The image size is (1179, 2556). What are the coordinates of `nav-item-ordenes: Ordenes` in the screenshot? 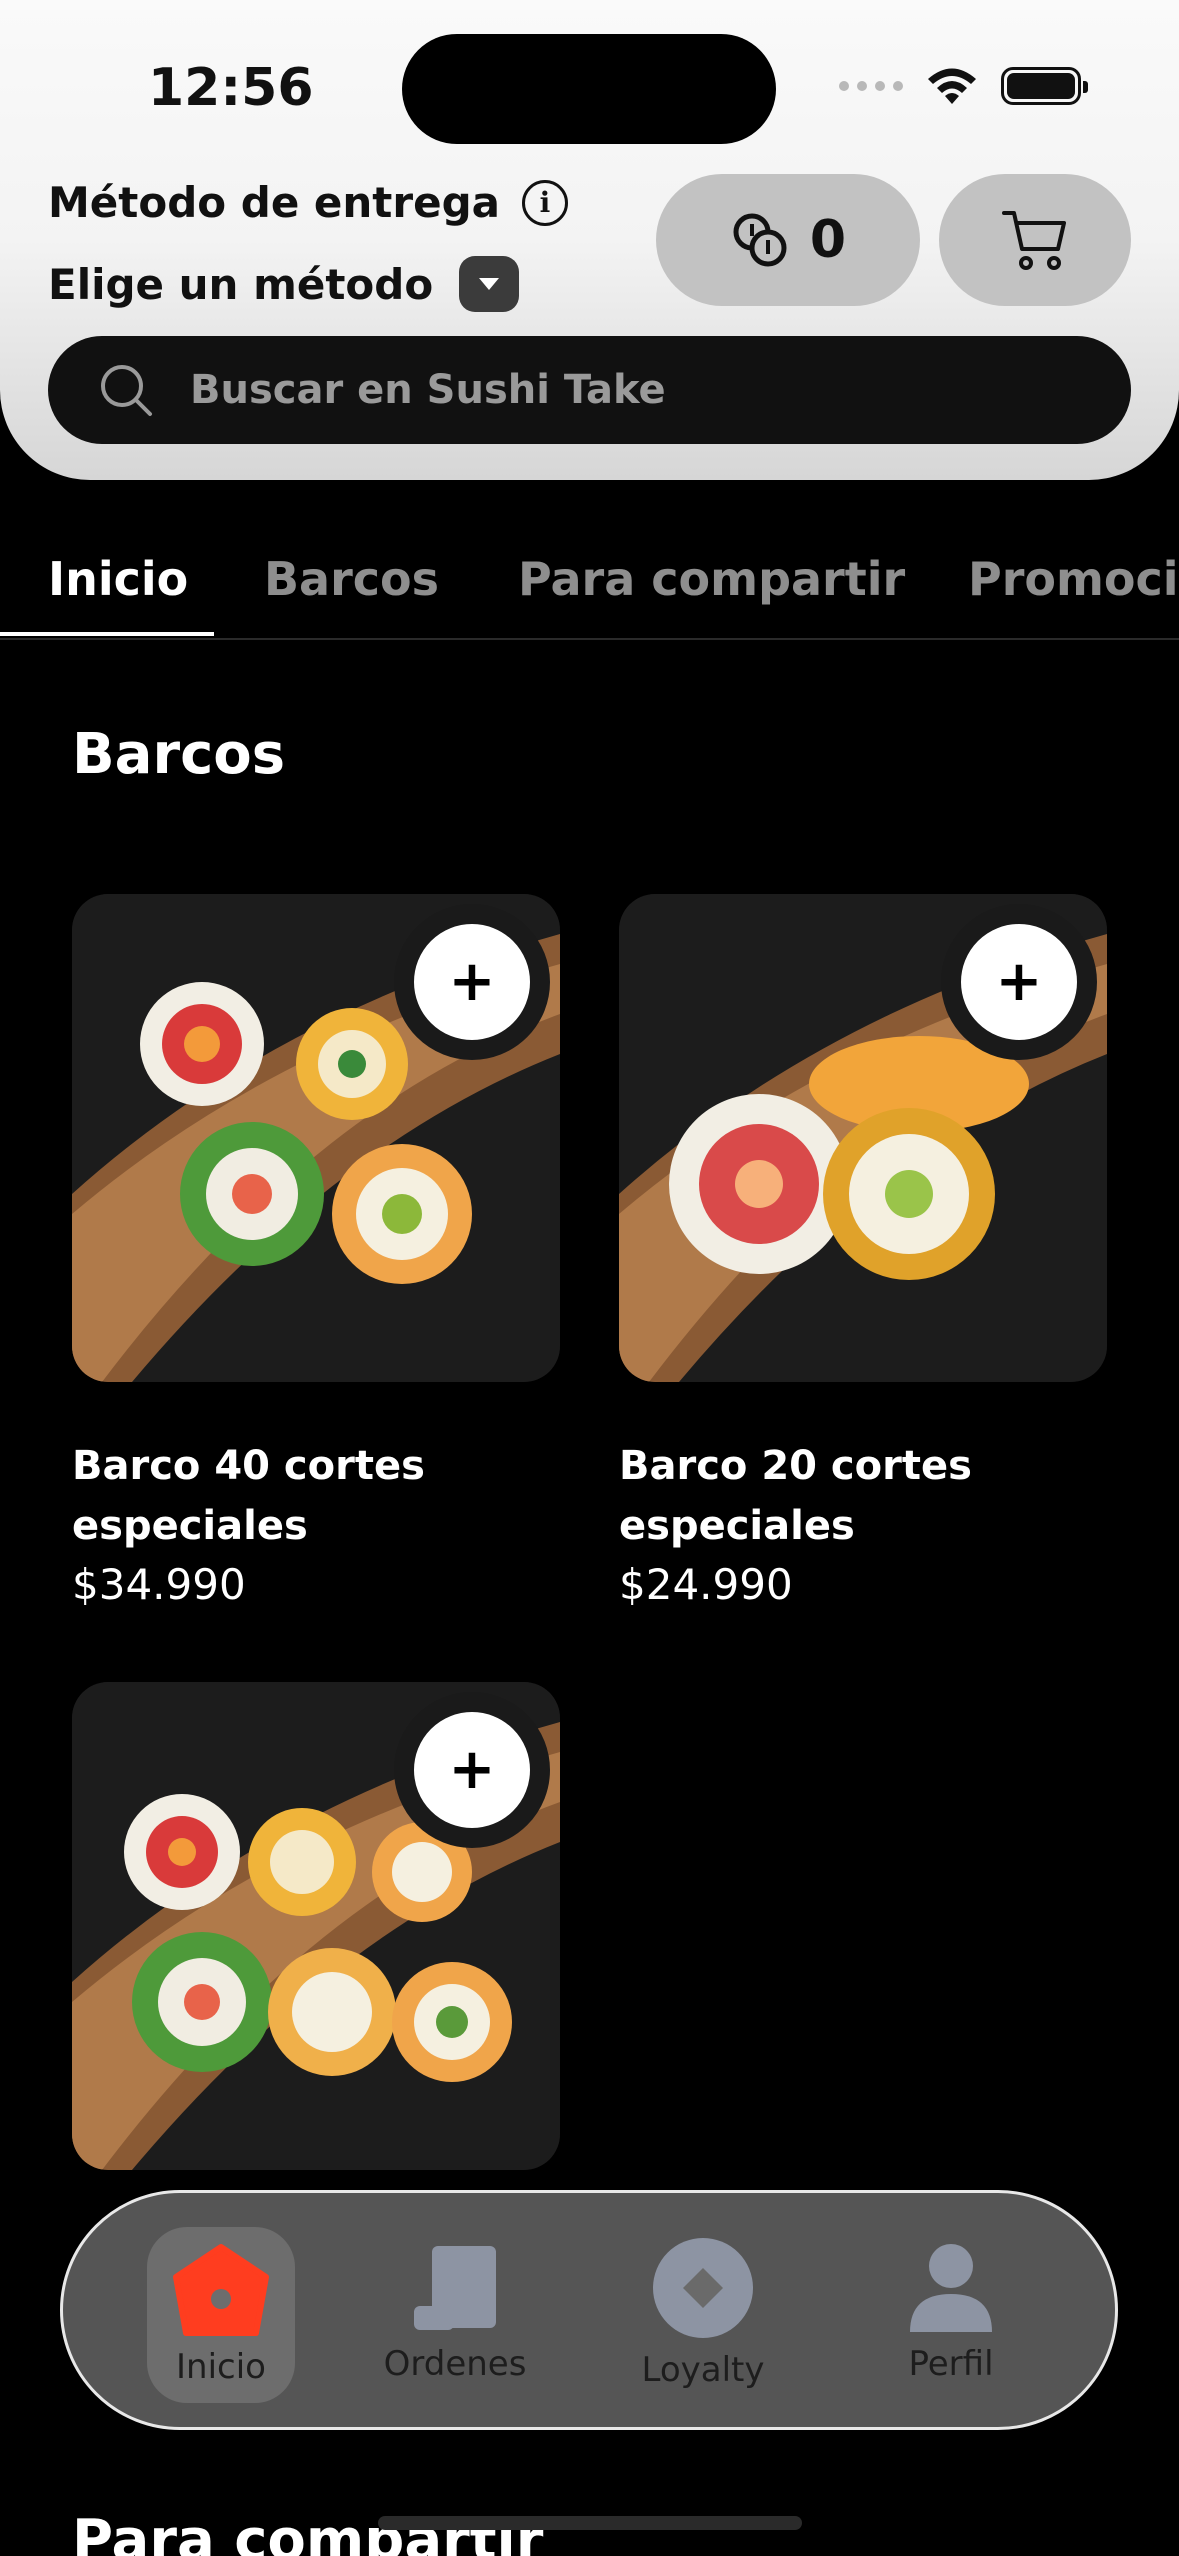 It's located at (455, 2313).